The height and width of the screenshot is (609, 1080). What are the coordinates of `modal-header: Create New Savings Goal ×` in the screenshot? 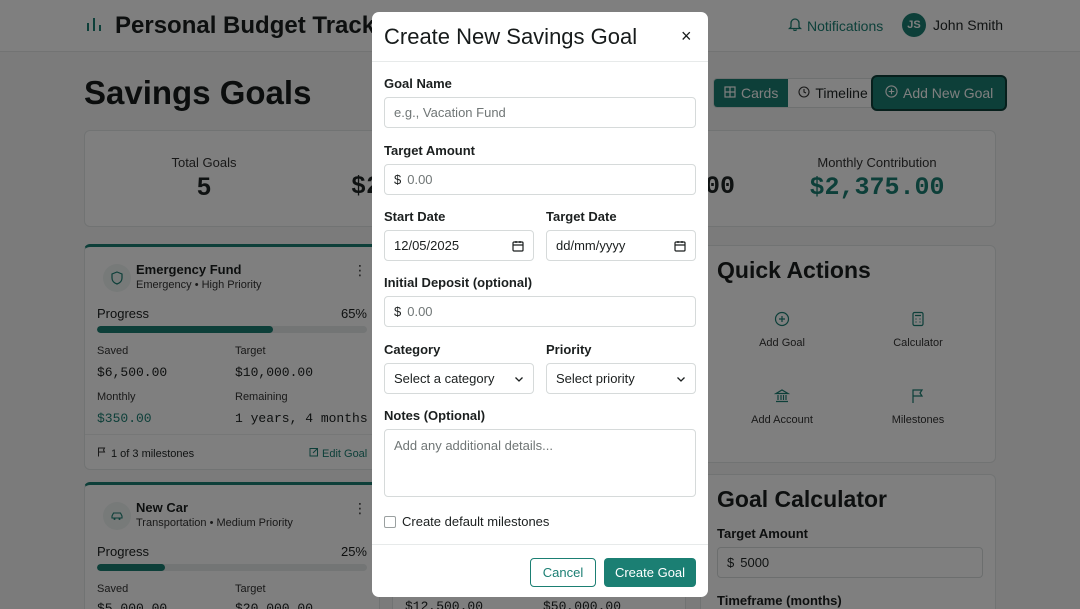 It's located at (540, 37).